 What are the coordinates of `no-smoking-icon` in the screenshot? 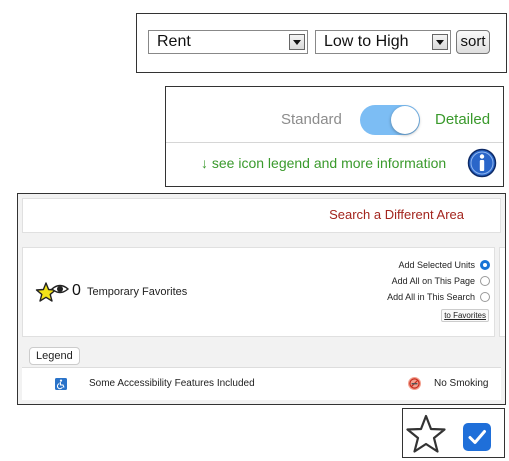 It's located at (414, 383).